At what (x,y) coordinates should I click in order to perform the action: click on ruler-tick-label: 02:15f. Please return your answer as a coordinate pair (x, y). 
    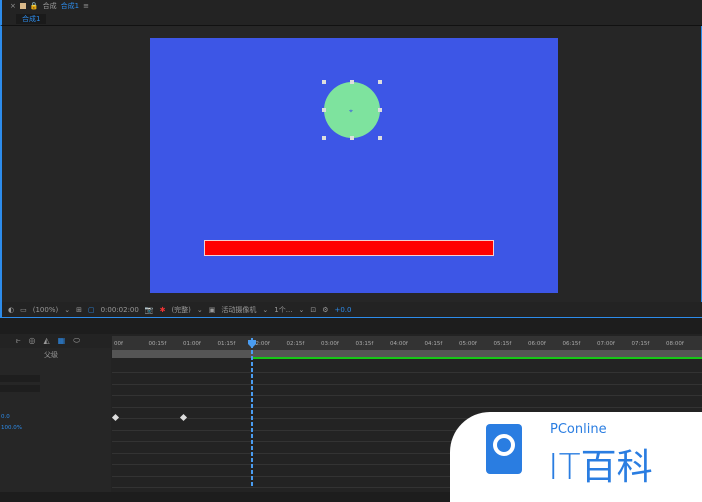
    Looking at the image, I should click on (295, 344).